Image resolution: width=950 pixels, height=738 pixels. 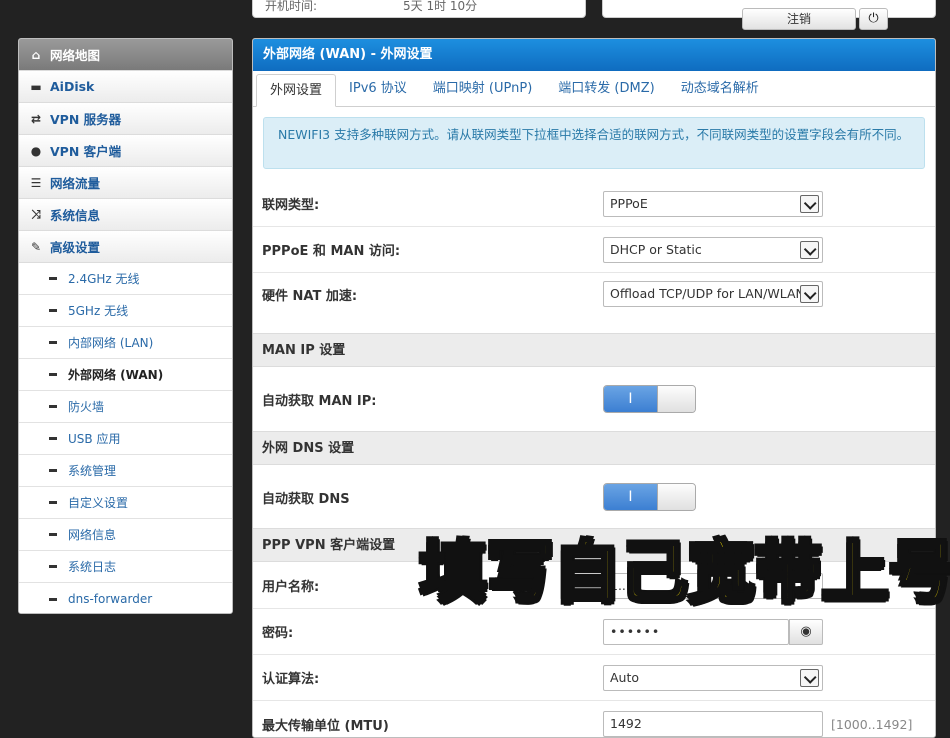 What do you see at coordinates (696, 631) in the screenshot?
I see `password-input: ••••••` at bounding box center [696, 631].